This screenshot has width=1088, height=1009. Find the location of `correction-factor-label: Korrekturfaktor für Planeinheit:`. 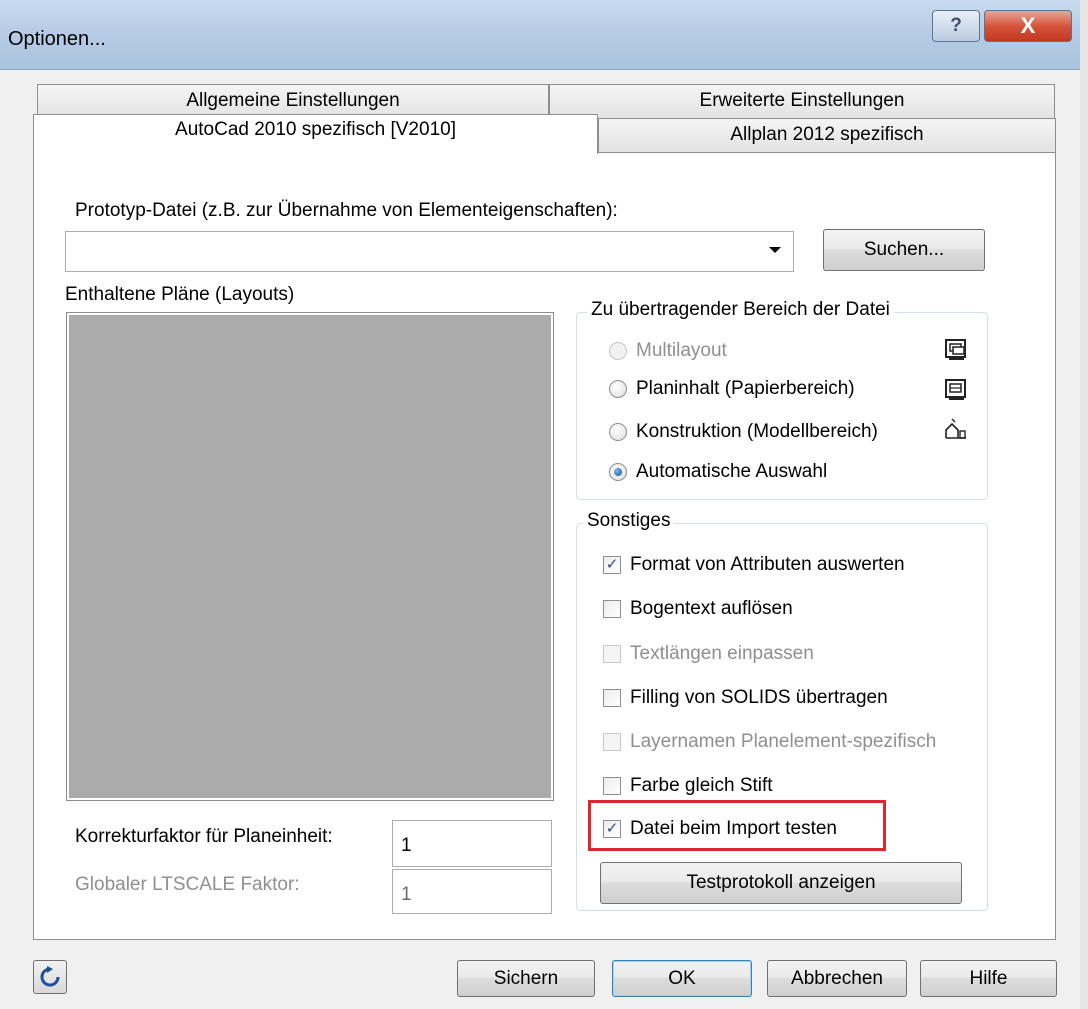

correction-factor-label: Korrekturfaktor für Planeinheit: is located at coordinates (204, 836).